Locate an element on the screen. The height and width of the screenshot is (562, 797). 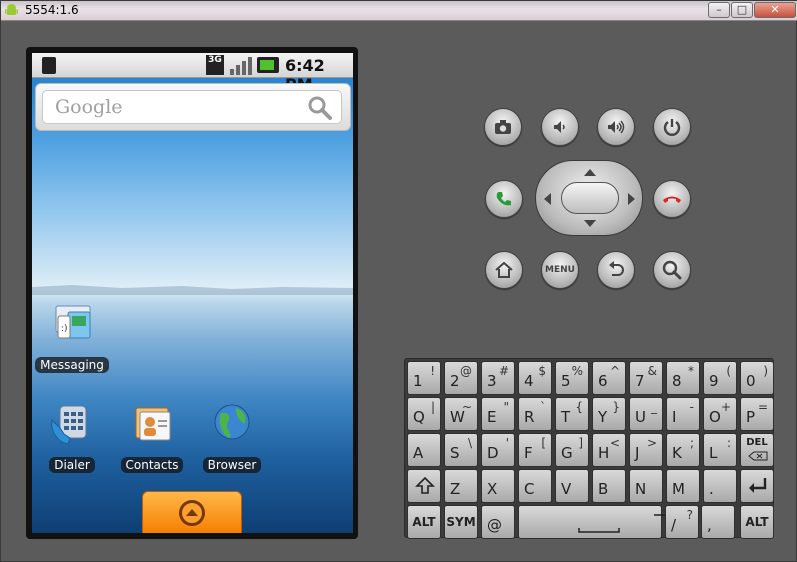
key-u-secondary: _ is located at coordinates (654, 407).